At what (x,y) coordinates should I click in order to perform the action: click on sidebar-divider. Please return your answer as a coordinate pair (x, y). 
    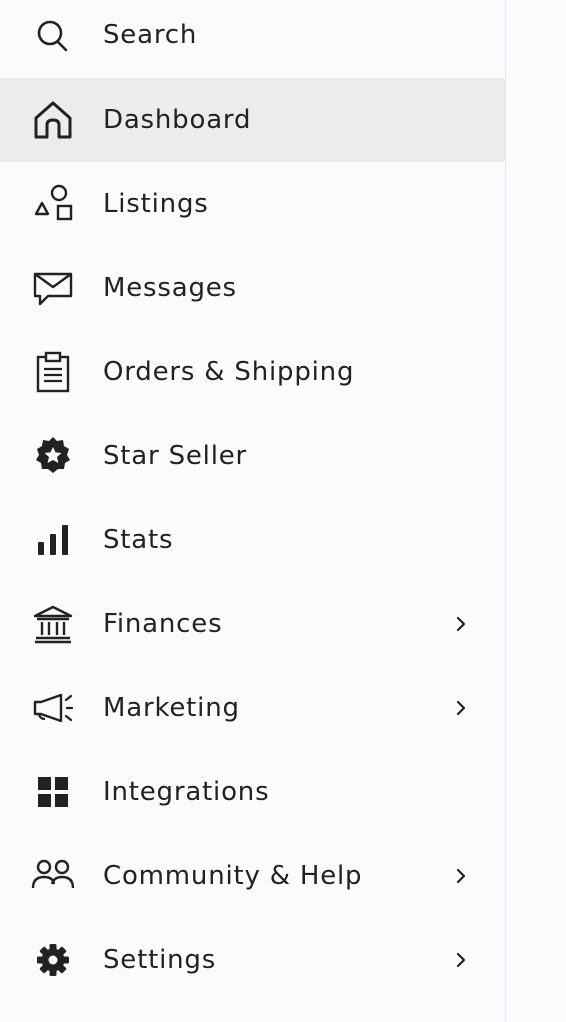
    Looking at the image, I should click on (505, 511).